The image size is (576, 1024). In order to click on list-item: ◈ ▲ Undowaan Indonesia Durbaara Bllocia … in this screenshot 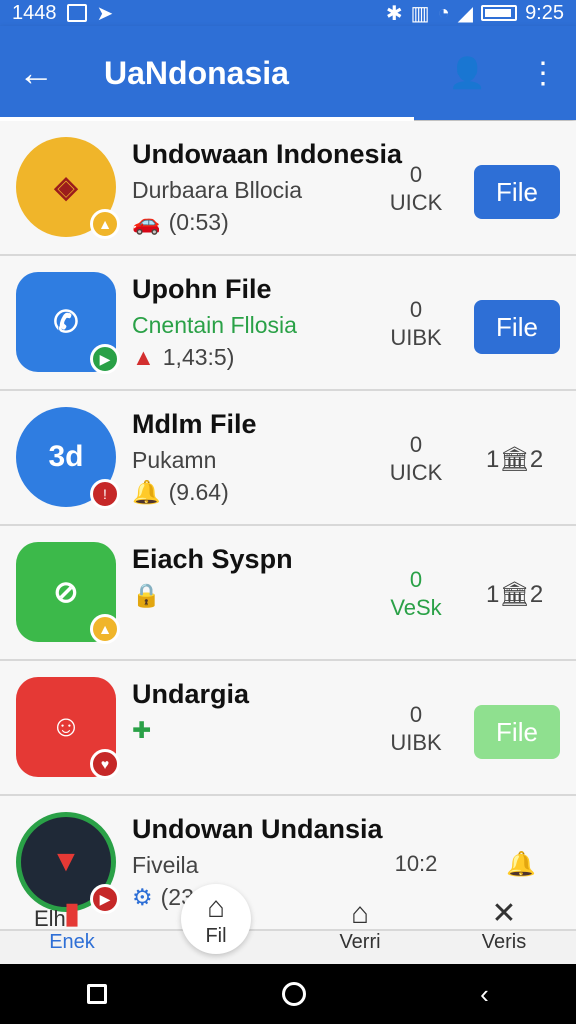, I will do `click(288, 188)`.